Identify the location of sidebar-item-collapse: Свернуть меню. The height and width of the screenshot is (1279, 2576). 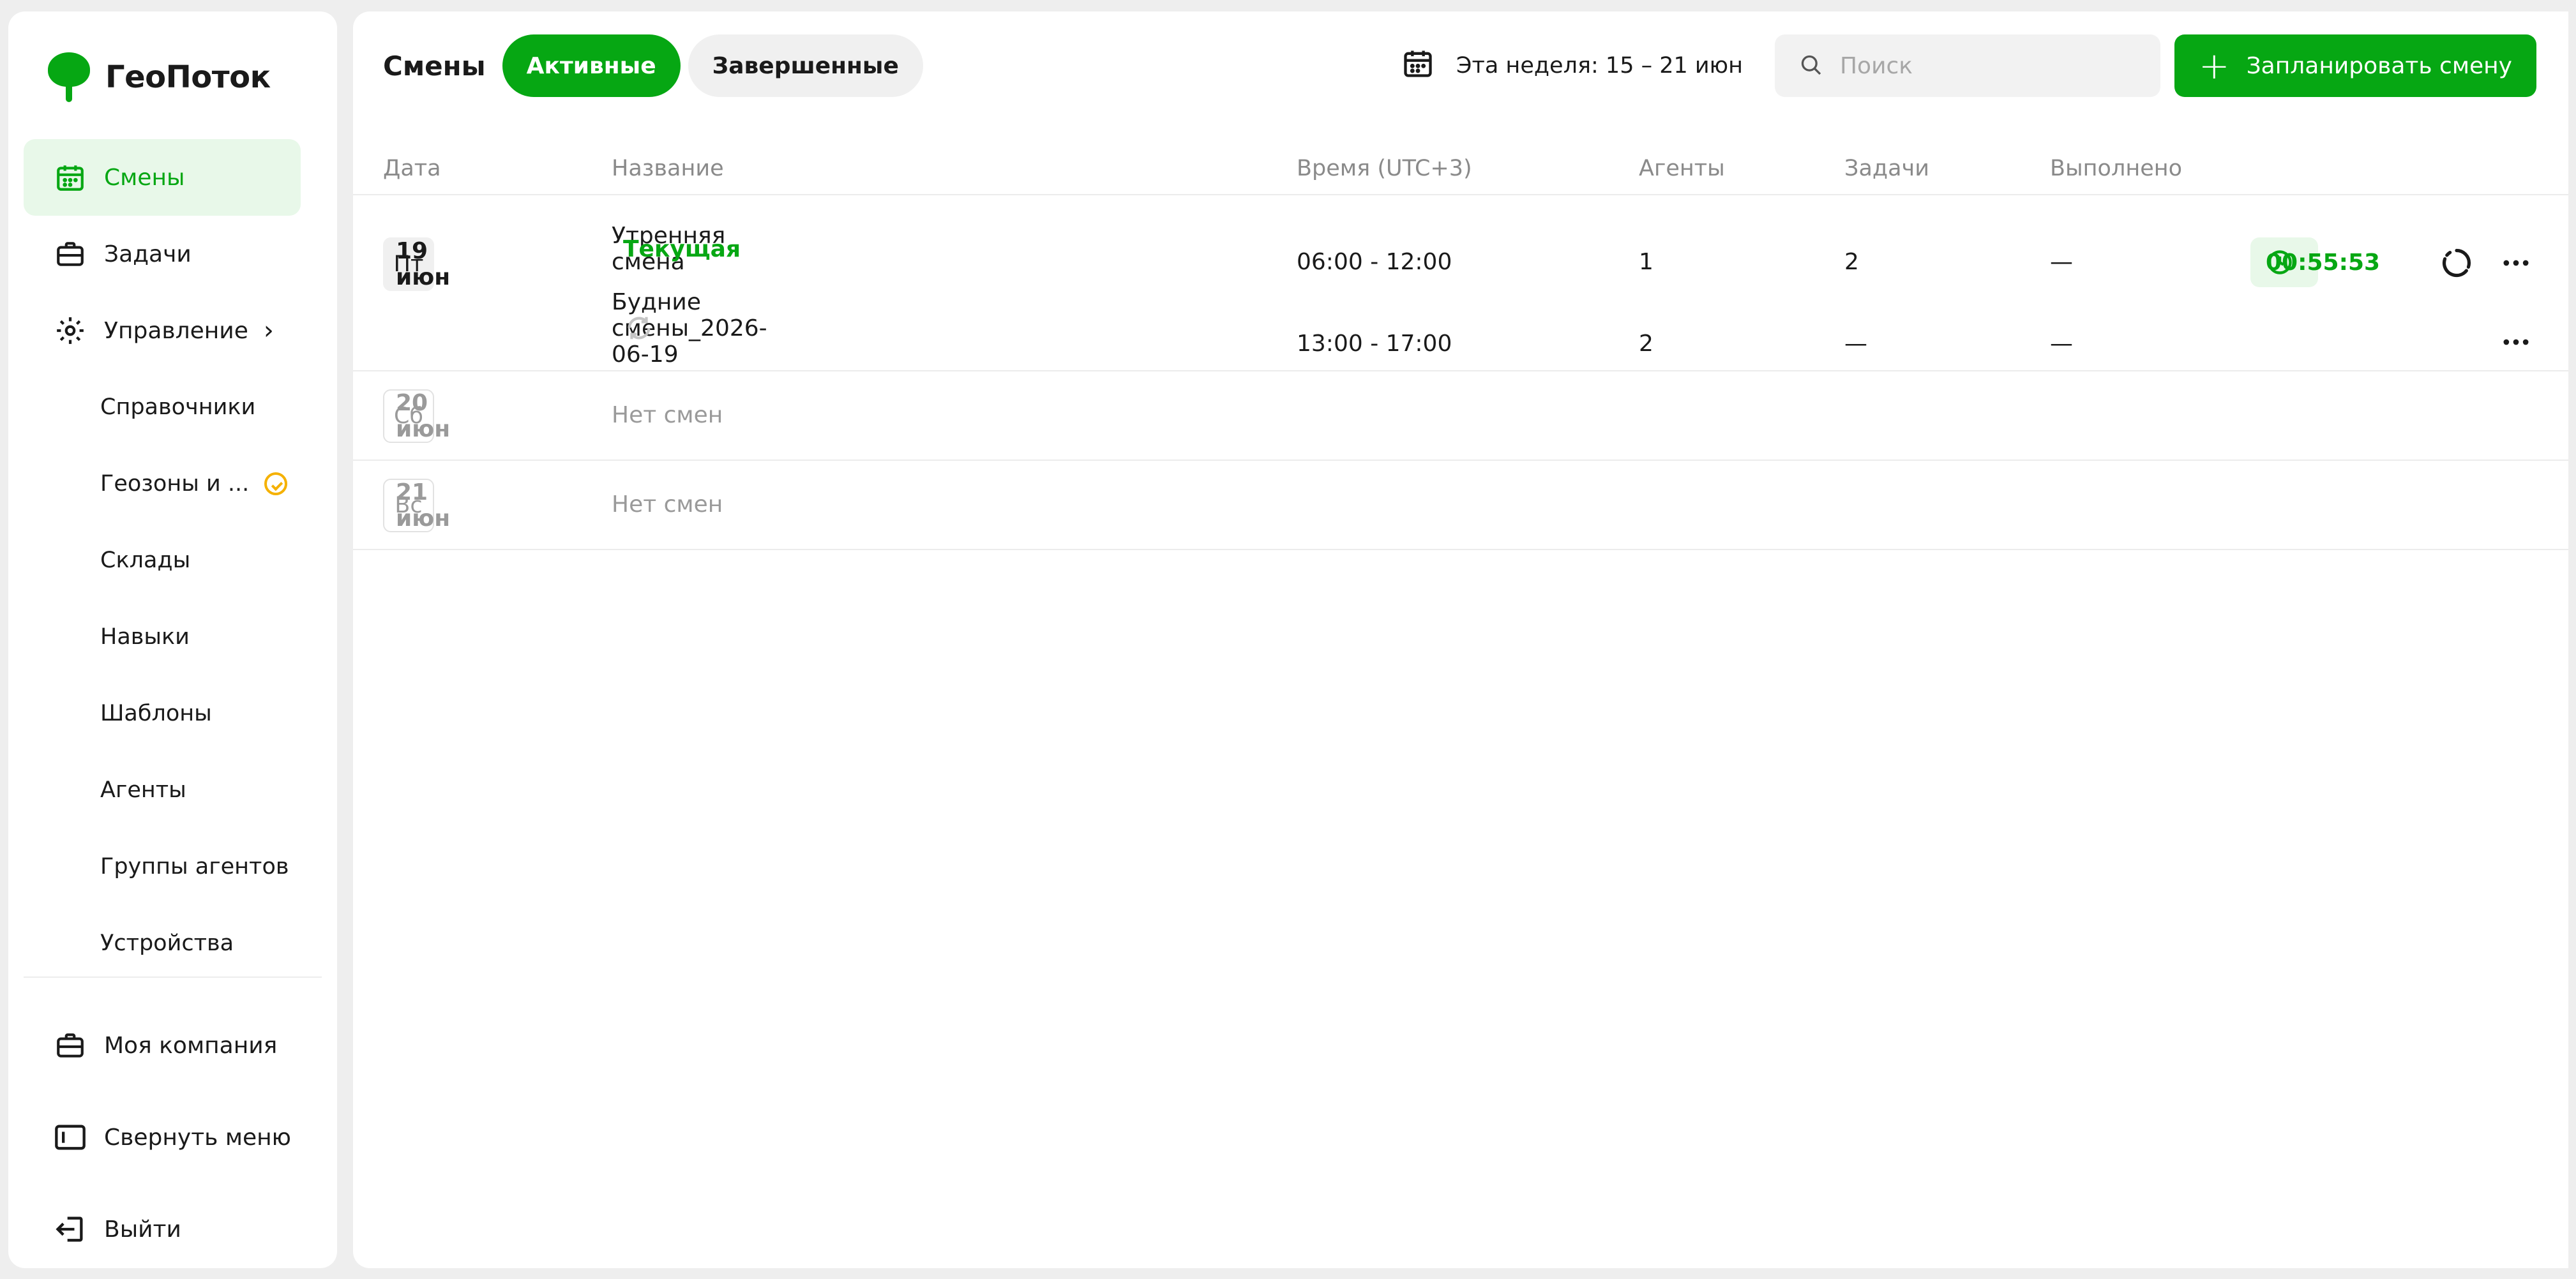
(162, 1137).